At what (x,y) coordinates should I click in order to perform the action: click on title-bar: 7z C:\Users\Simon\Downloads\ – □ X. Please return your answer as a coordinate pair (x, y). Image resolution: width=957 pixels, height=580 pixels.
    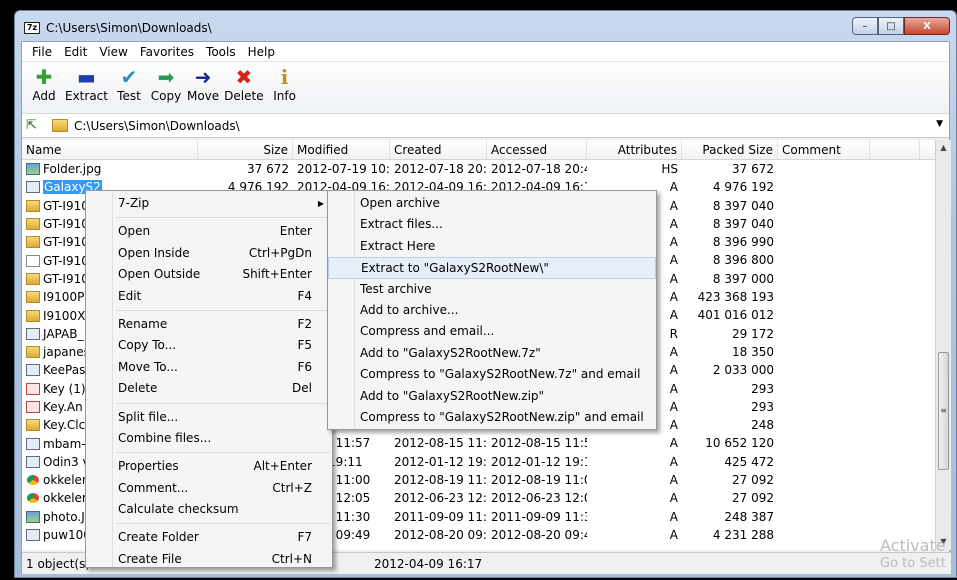
    Looking at the image, I should click on (485, 26).